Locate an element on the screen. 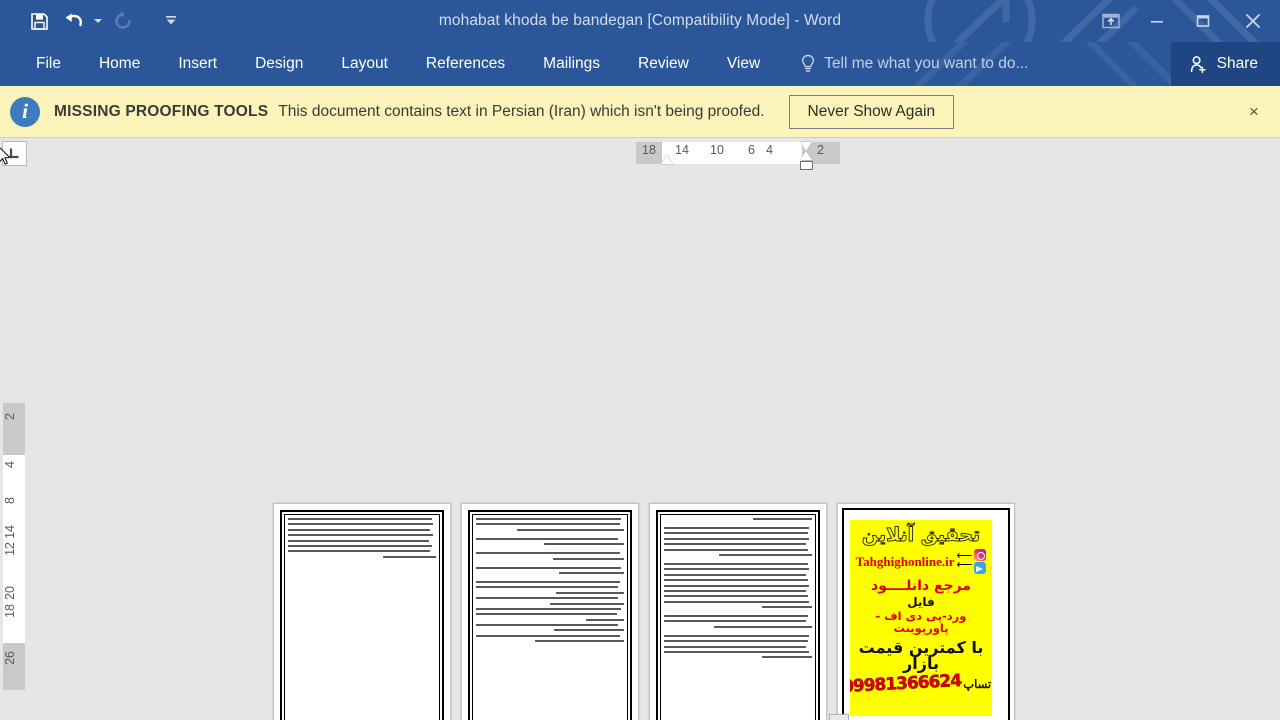  maximize-icon is located at coordinates (1203, 21).